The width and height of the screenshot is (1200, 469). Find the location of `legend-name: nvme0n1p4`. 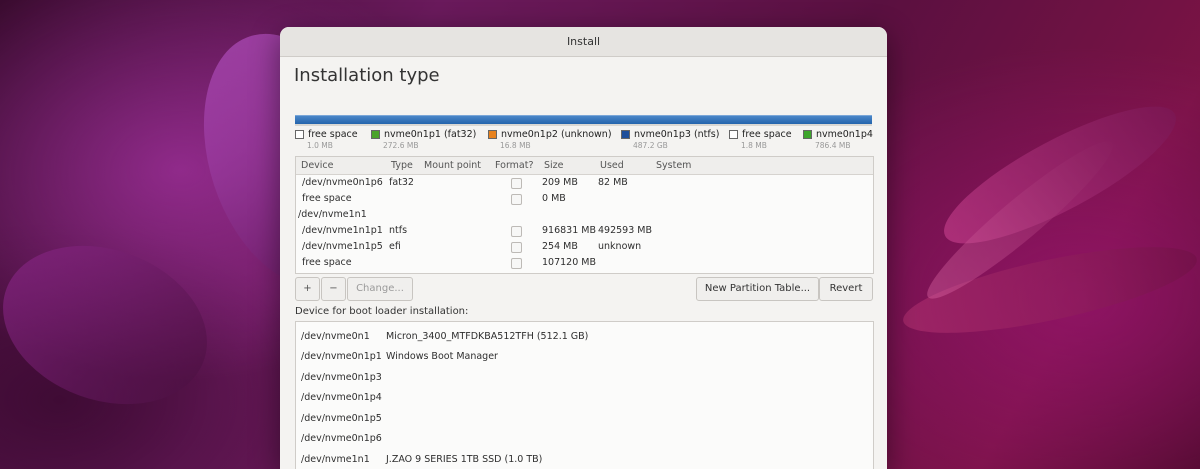

legend-name: nvme0n1p4 is located at coordinates (844, 134).